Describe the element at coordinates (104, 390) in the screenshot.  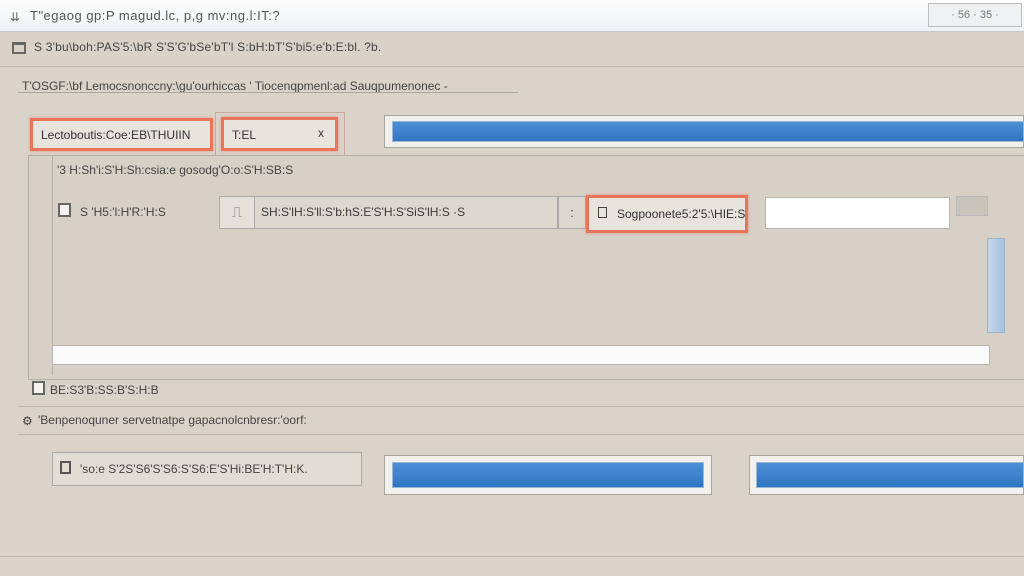
I see `option-checkbox-2-label: BE:S3'B:SS:B'S:H:B` at that location.